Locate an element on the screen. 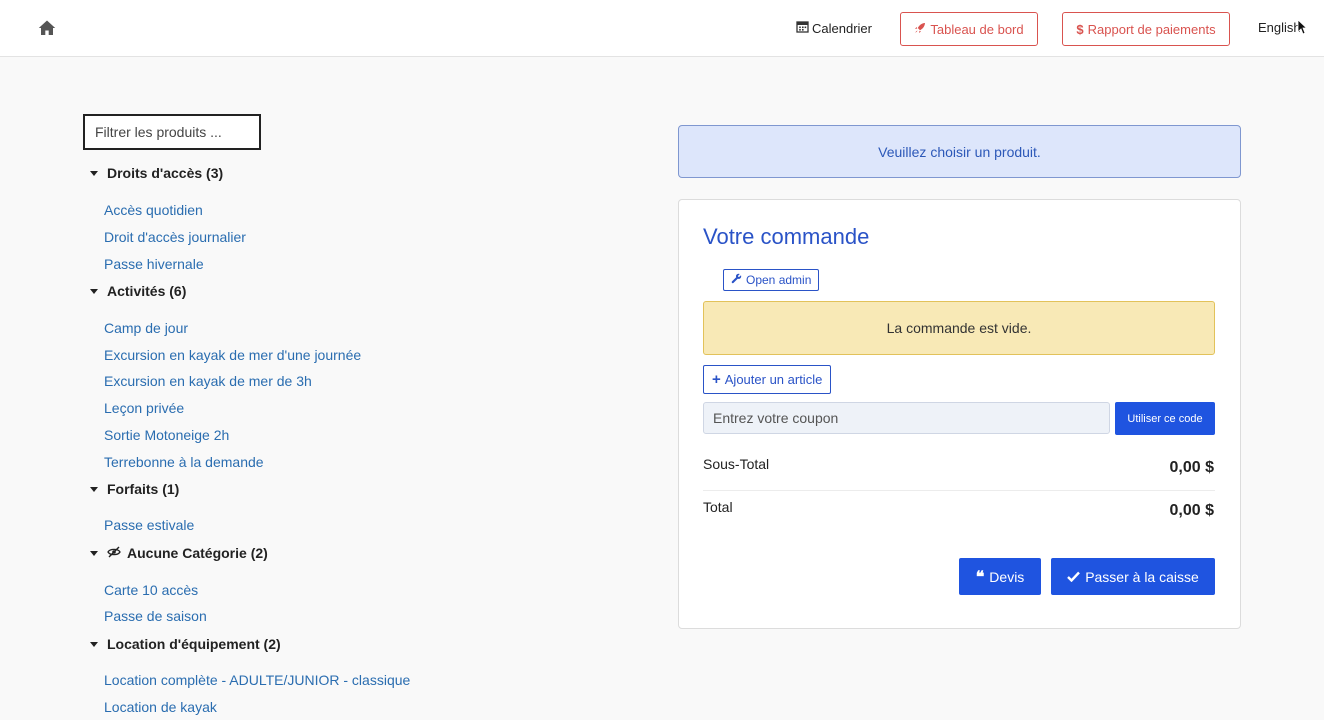  category-title: Forfaits (1) is located at coordinates (143, 489).